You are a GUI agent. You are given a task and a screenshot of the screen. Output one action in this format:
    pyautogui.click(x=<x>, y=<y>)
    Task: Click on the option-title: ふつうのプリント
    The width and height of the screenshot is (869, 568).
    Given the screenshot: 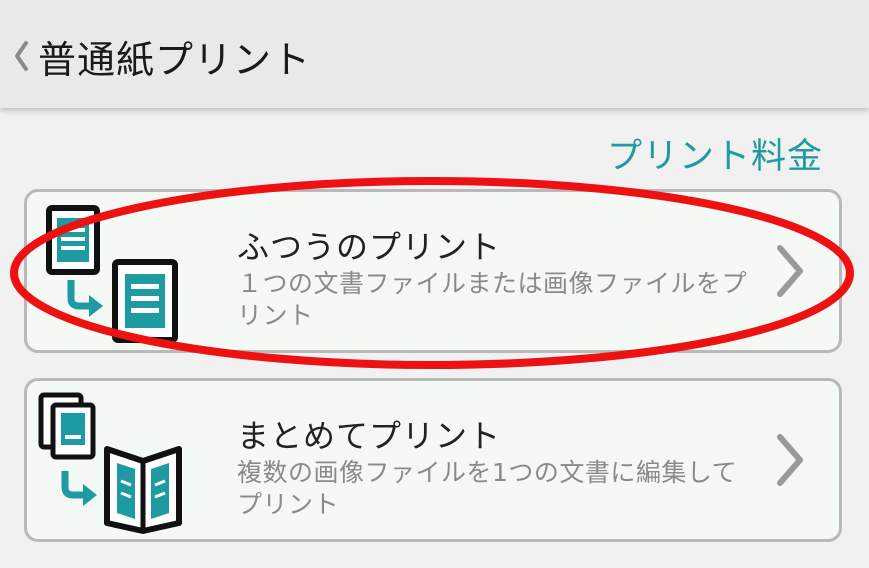 What is the action you would take?
    pyautogui.click(x=369, y=247)
    